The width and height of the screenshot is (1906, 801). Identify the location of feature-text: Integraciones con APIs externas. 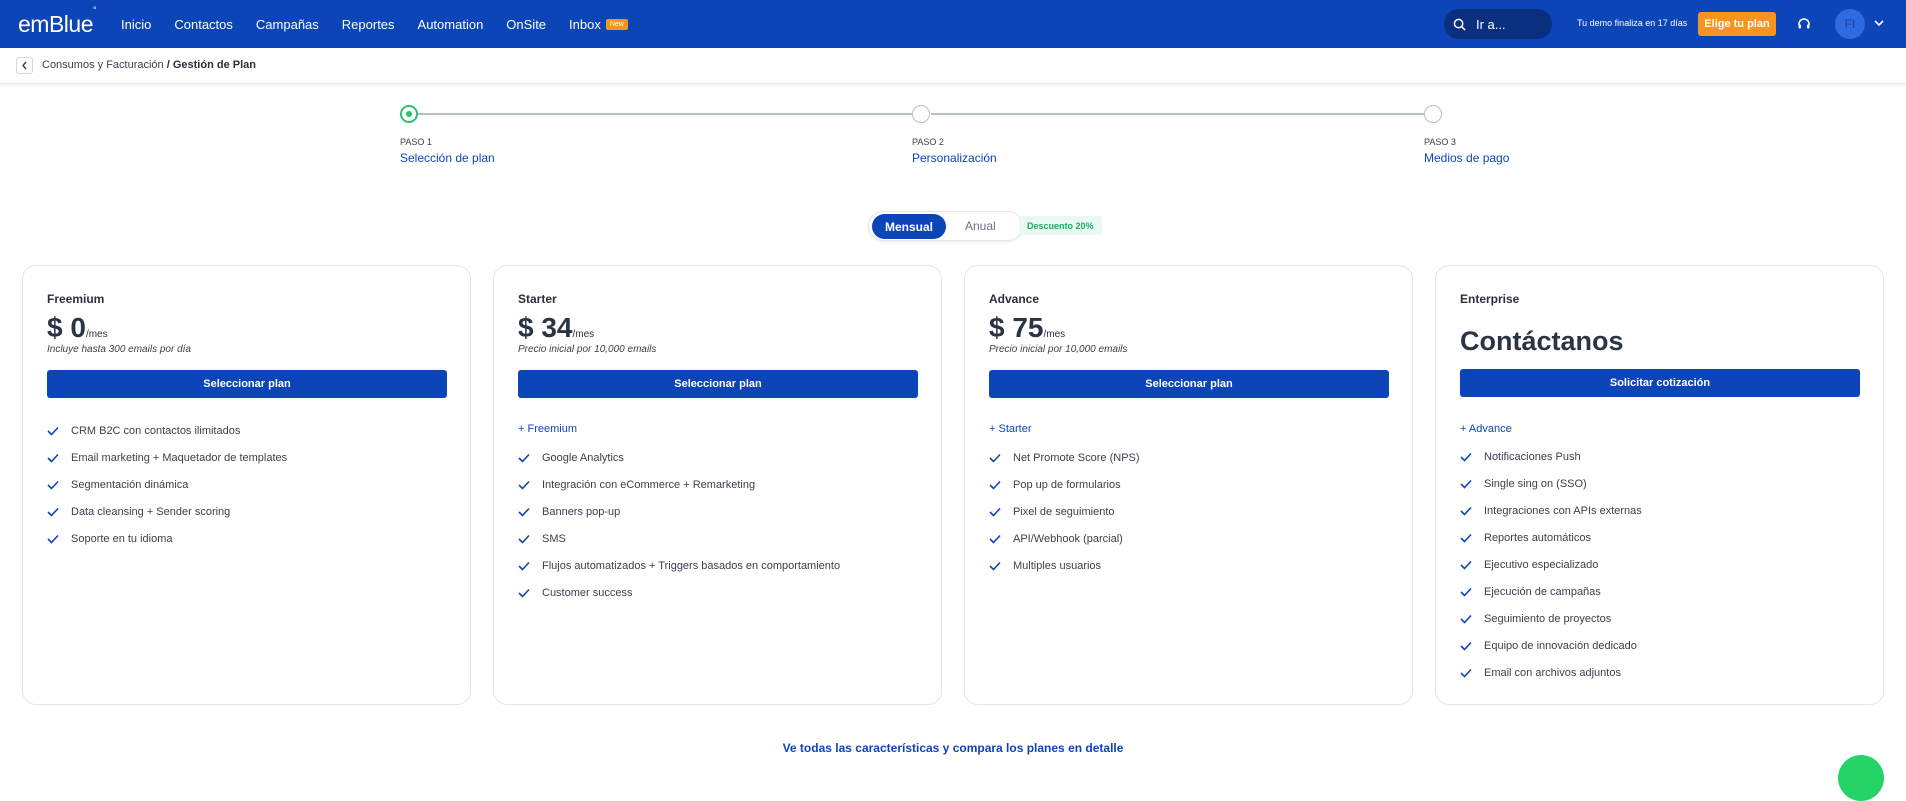
(1563, 510).